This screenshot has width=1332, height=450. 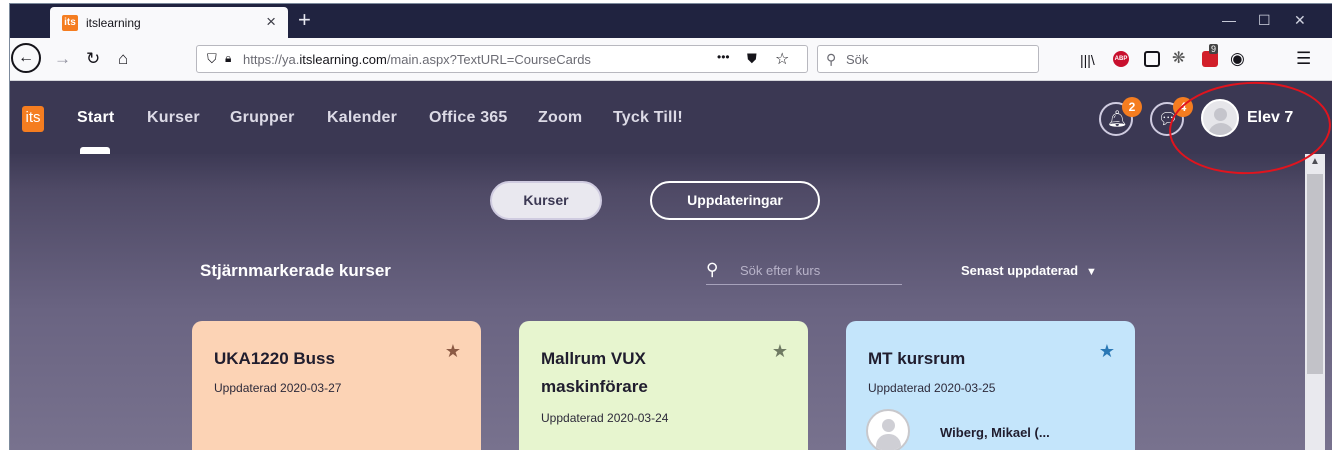 I want to click on caret-down-icon: ▼, so click(x=1091, y=272).